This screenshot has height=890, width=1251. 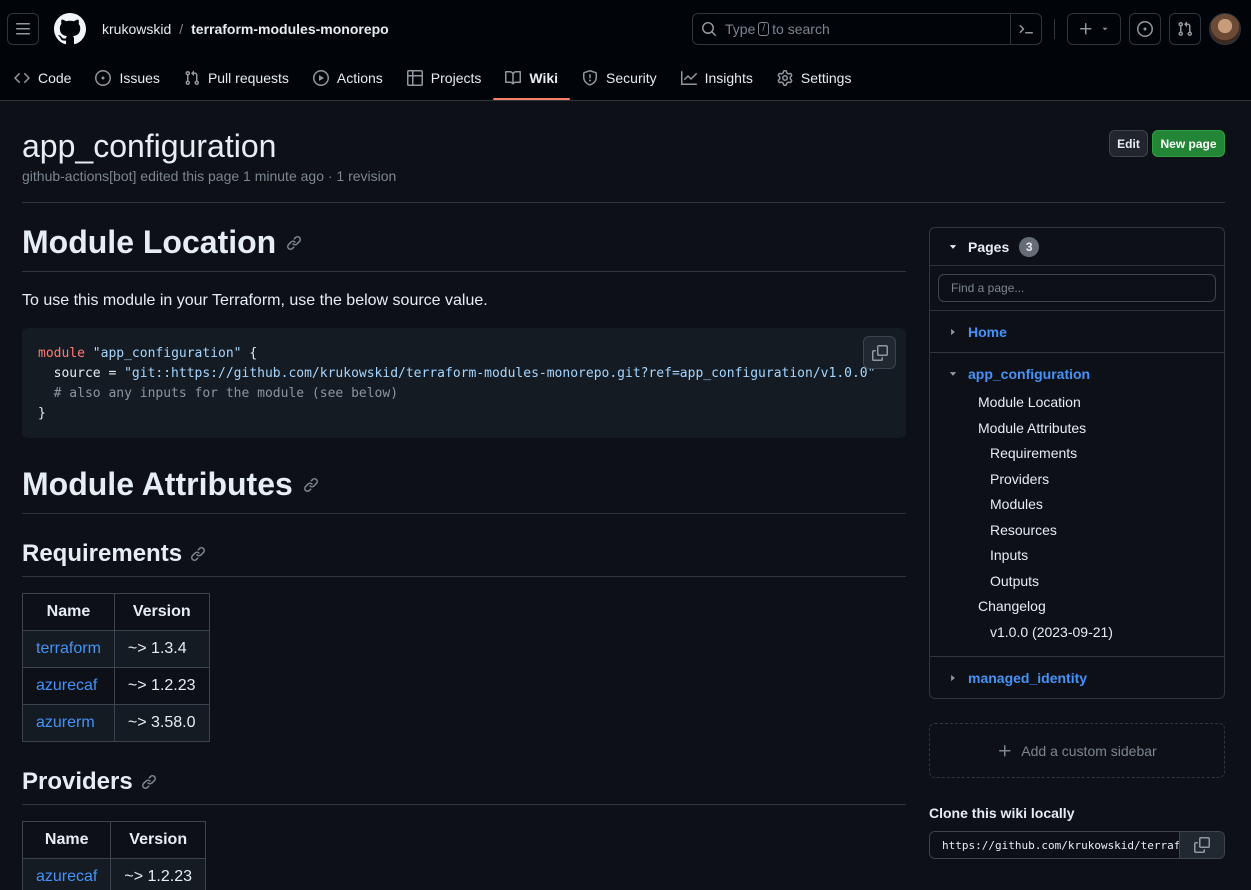 What do you see at coordinates (464, 248) in the screenshot?
I see `heading-module-location: Module Location` at bounding box center [464, 248].